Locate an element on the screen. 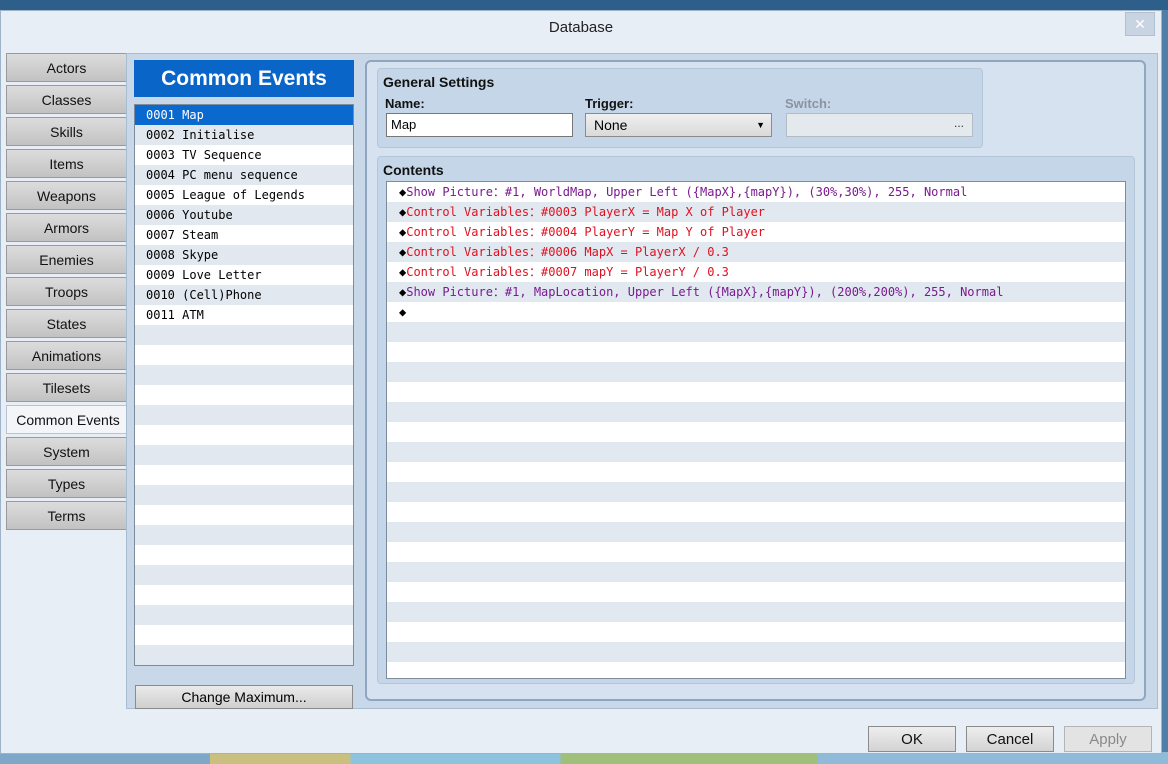 Image resolution: width=1168 pixels, height=764 pixels. list-item: 0002 Initialise is located at coordinates (244, 135).